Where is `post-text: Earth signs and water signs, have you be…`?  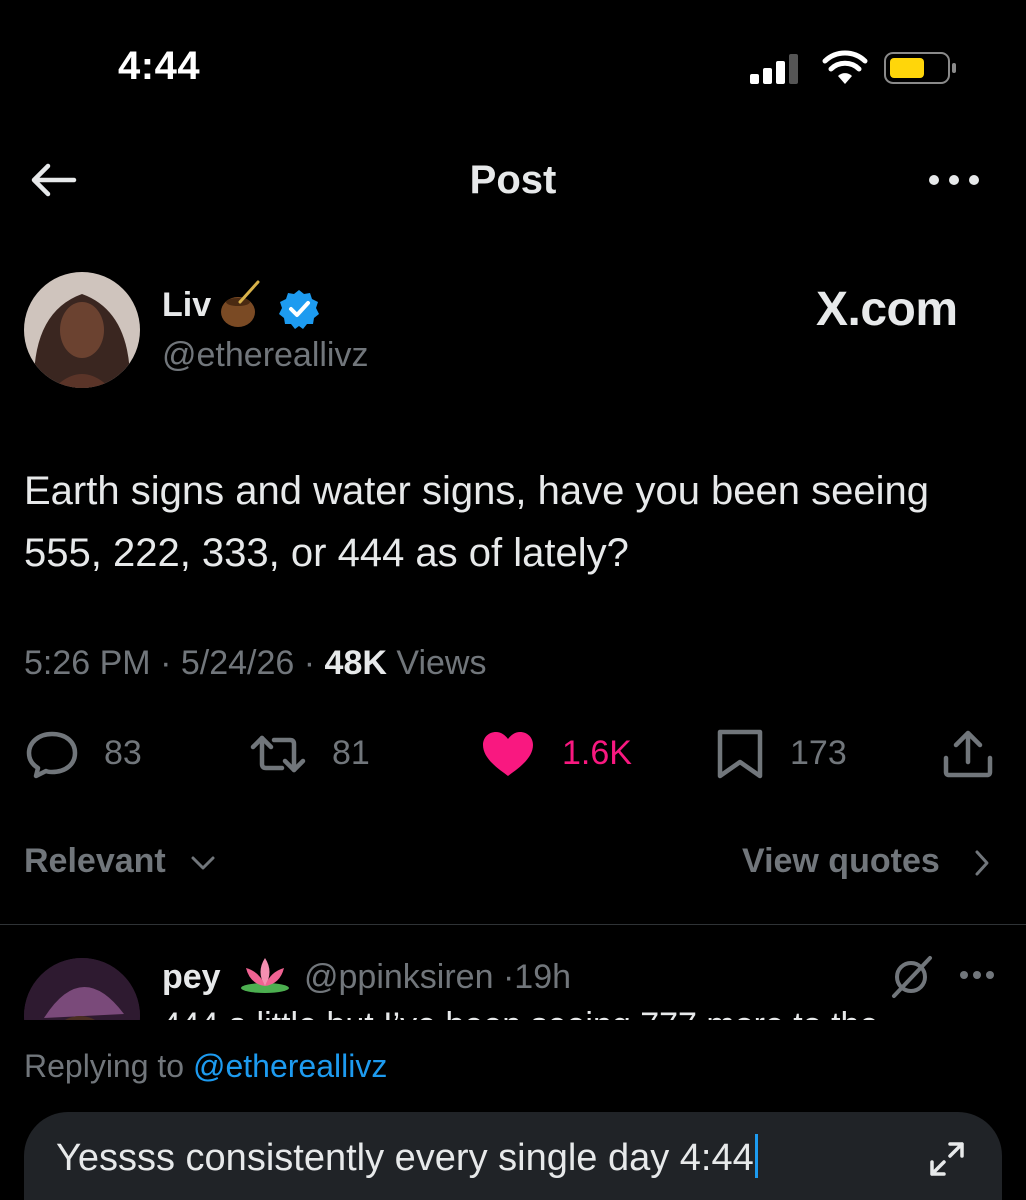
post-text: Earth signs and water signs, have you be… is located at coordinates (477, 522).